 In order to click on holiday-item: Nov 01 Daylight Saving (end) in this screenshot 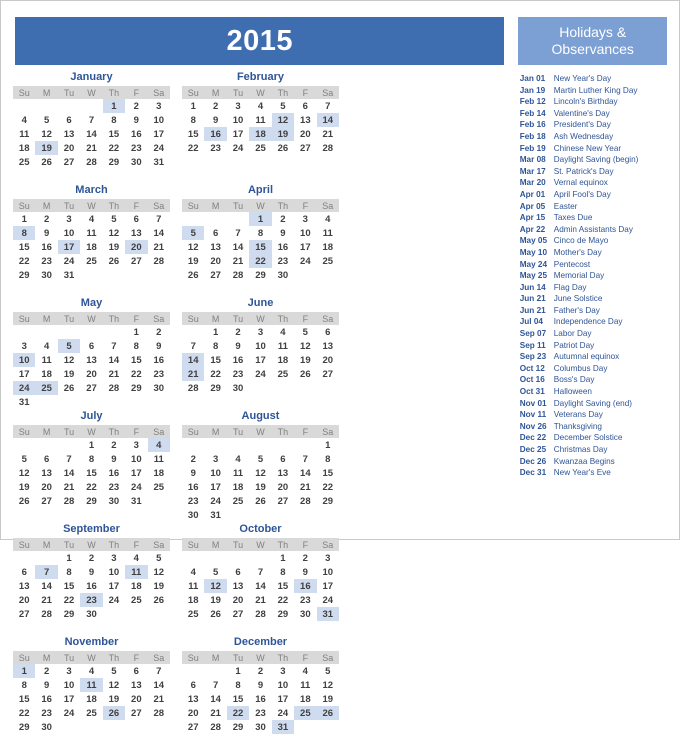, I will do `click(593, 404)`.